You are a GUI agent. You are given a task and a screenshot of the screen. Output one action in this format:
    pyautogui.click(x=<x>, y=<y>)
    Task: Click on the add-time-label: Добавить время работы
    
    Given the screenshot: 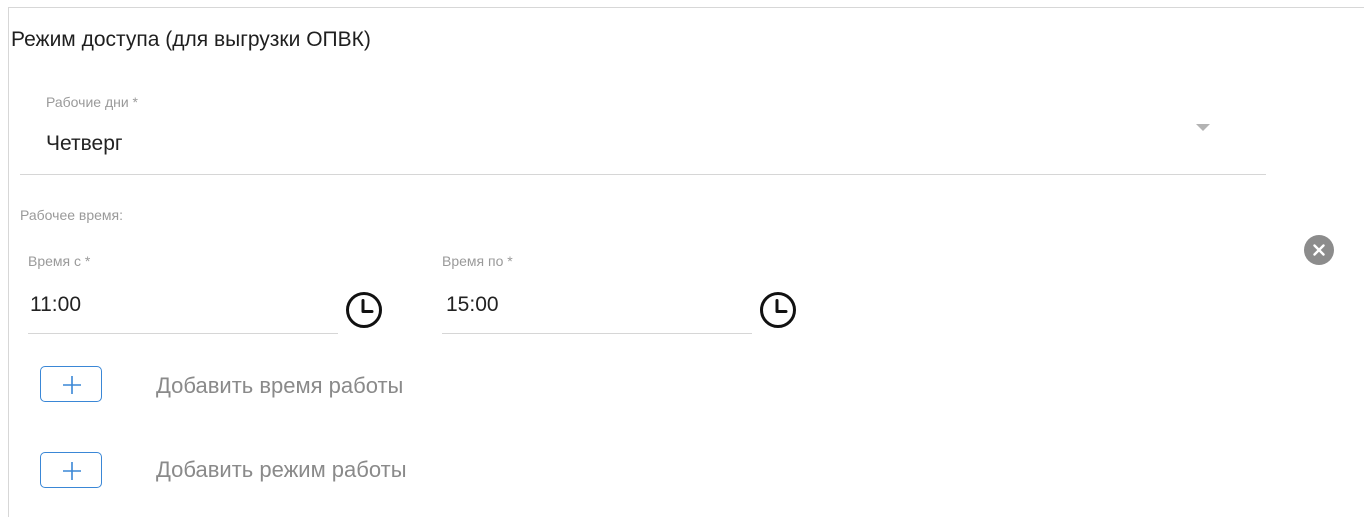 What is the action you would take?
    pyautogui.click(x=279, y=386)
    